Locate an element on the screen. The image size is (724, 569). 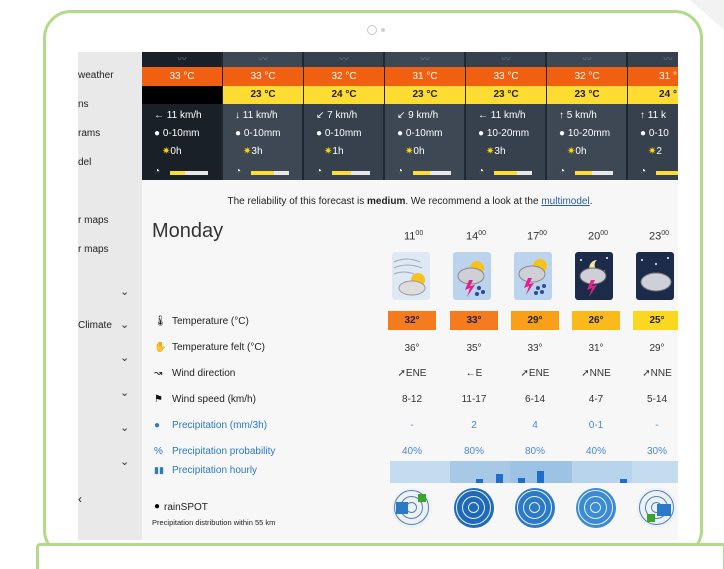
precipitation-probability-label: Precipitation probability is located at coordinates (223, 451).